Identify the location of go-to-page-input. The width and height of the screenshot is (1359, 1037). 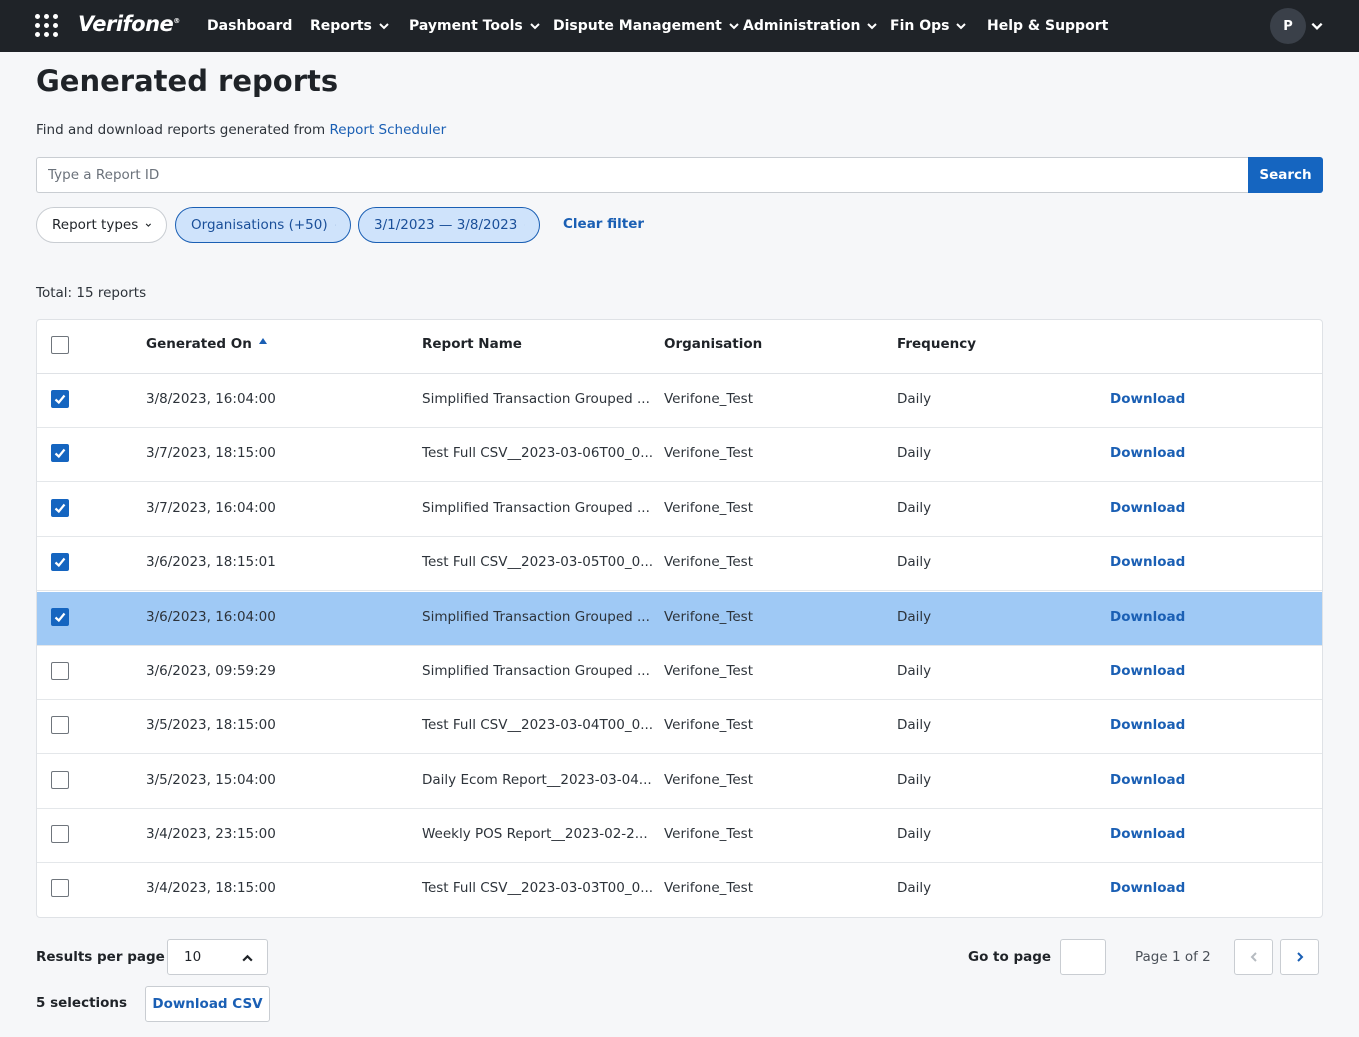
(1083, 957).